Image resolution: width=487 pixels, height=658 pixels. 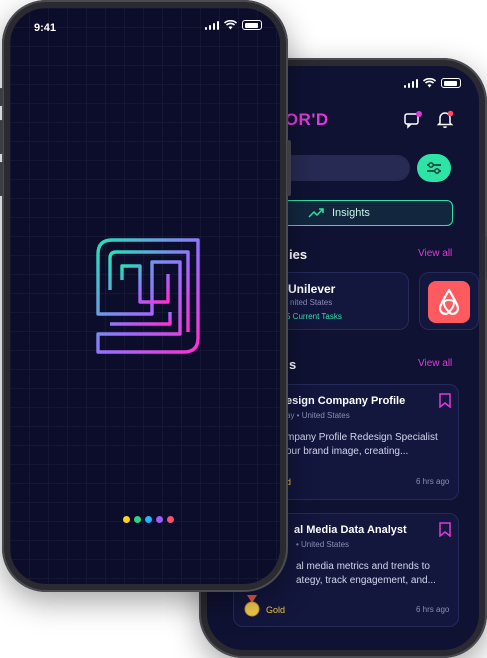 I want to click on status-bar: 9:41, so click(x=145, y=24).